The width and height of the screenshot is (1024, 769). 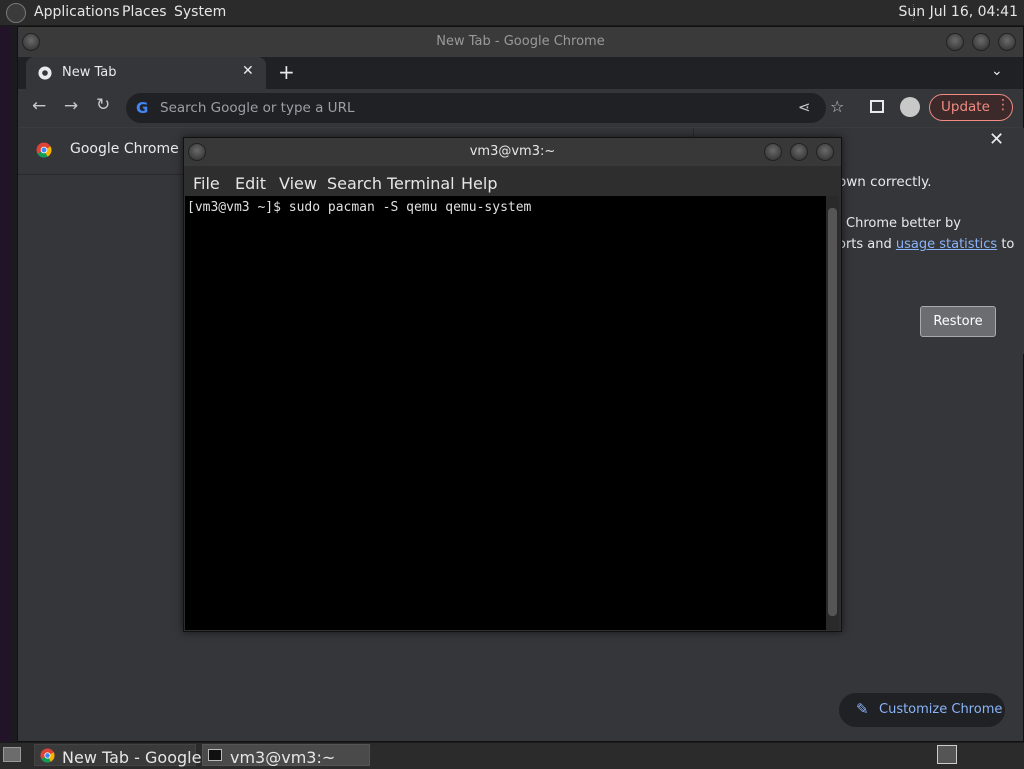 I want to click on close-button, so click(x=1007, y=42).